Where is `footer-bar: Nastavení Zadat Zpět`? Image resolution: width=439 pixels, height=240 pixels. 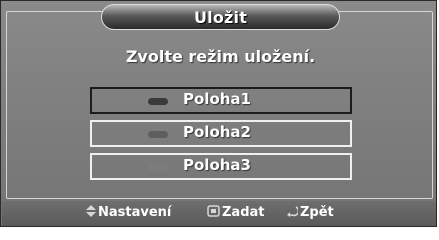
footer-bar: Nastavení Zadat Zpět is located at coordinates (219, 213).